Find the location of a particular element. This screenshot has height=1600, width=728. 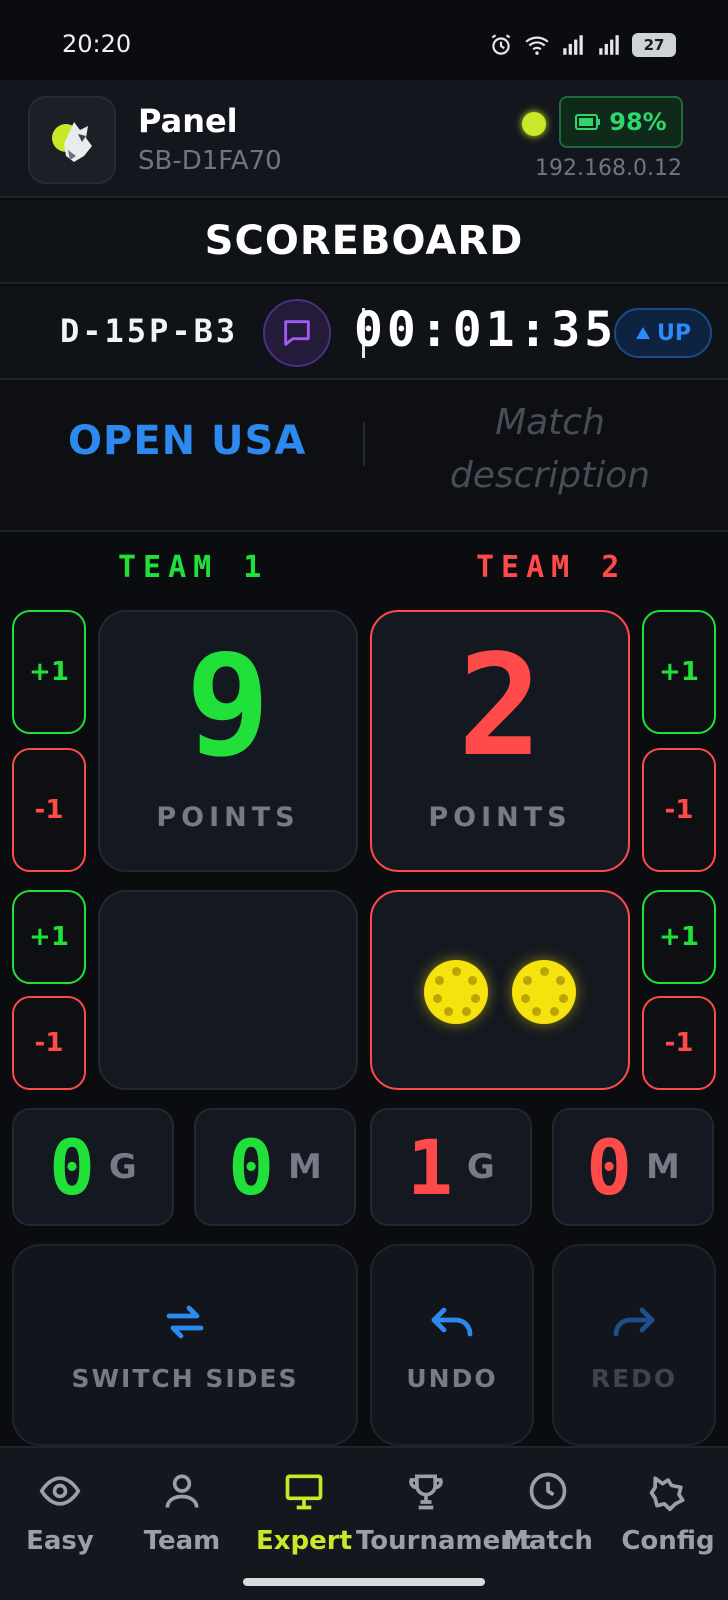

team2-serve-minus-button: -1 is located at coordinates (679, 1043).